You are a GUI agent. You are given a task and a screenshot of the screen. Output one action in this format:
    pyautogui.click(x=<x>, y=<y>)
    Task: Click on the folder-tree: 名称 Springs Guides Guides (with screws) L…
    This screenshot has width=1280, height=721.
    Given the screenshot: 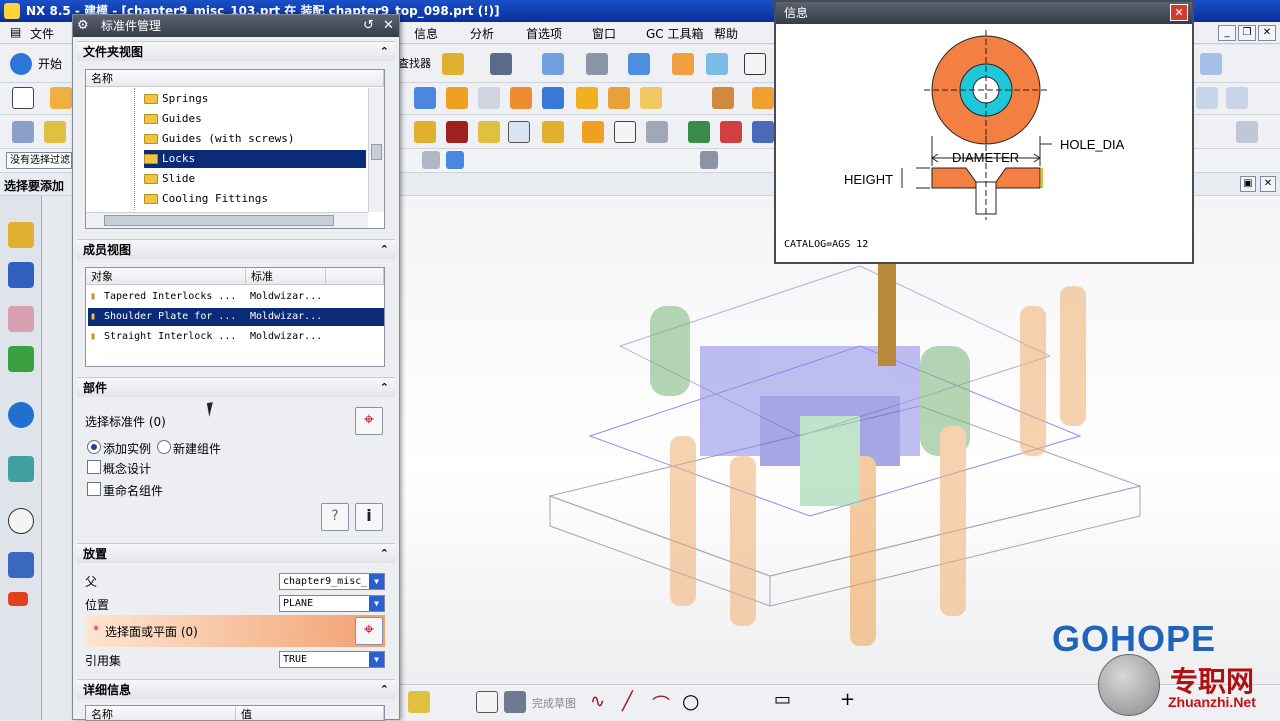 What is the action you would take?
    pyautogui.click(x=235, y=149)
    